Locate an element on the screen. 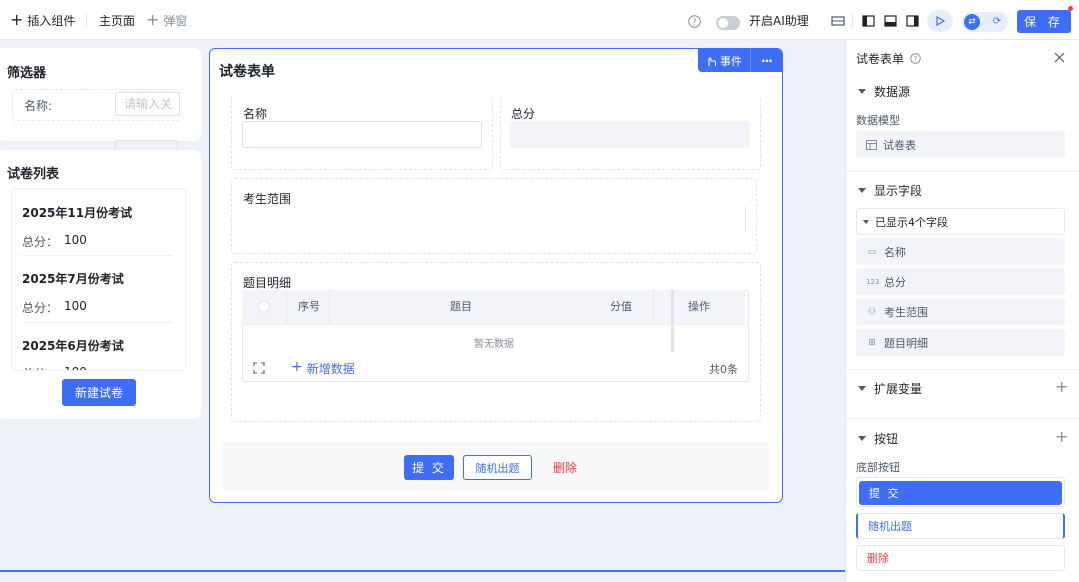 The width and height of the screenshot is (1079, 582). pointer-icon is located at coordinates (712, 61).